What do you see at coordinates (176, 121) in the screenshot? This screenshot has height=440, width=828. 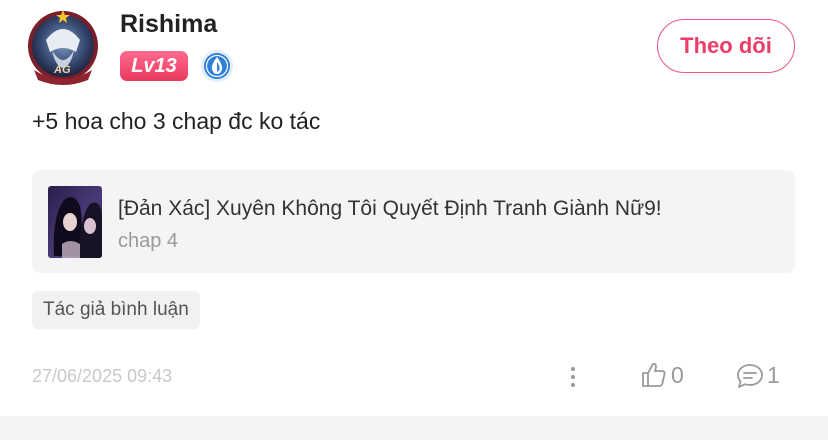 I see `comment-text: +5 hoa cho 3 chap đc ko tác` at bounding box center [176, 121].